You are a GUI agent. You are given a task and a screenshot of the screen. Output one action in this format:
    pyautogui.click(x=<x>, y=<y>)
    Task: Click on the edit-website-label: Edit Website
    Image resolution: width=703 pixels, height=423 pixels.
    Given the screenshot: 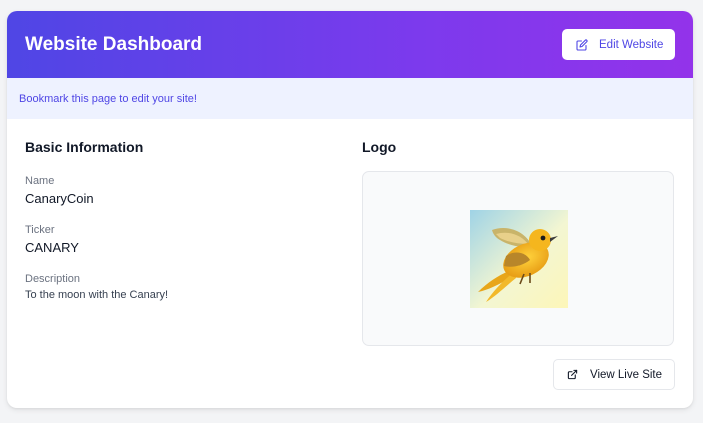 What is the action you would take?
    pyautogui.click(x=631, y=44)
    